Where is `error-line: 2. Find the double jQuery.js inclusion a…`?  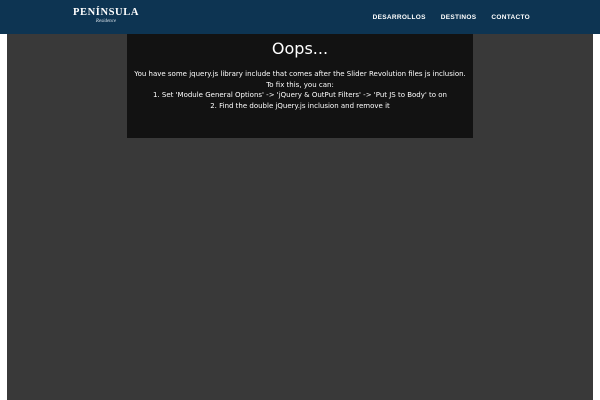 error-line: 2. Find the double jQuery.js inclusion a… is located at coordinates (300, 105).